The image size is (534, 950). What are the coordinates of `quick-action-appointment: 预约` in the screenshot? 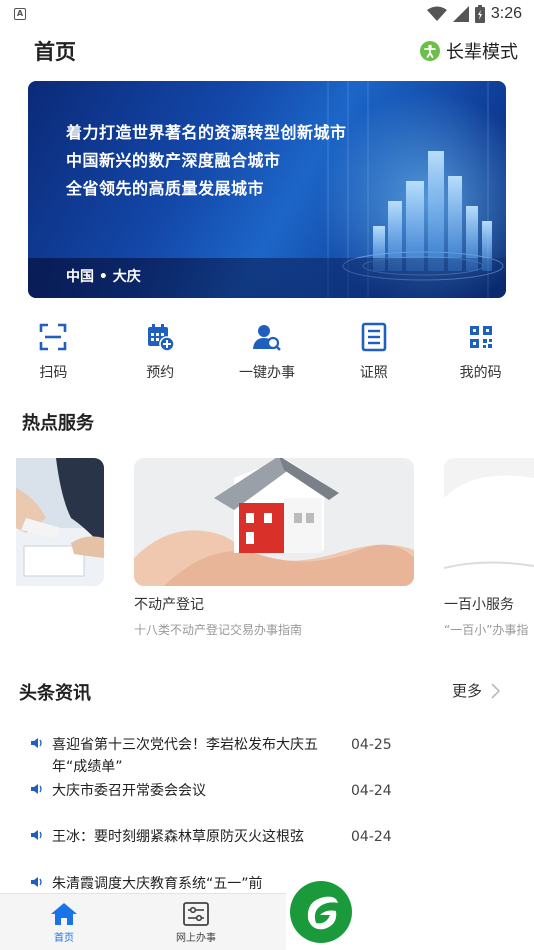 It's located at (160, 352).